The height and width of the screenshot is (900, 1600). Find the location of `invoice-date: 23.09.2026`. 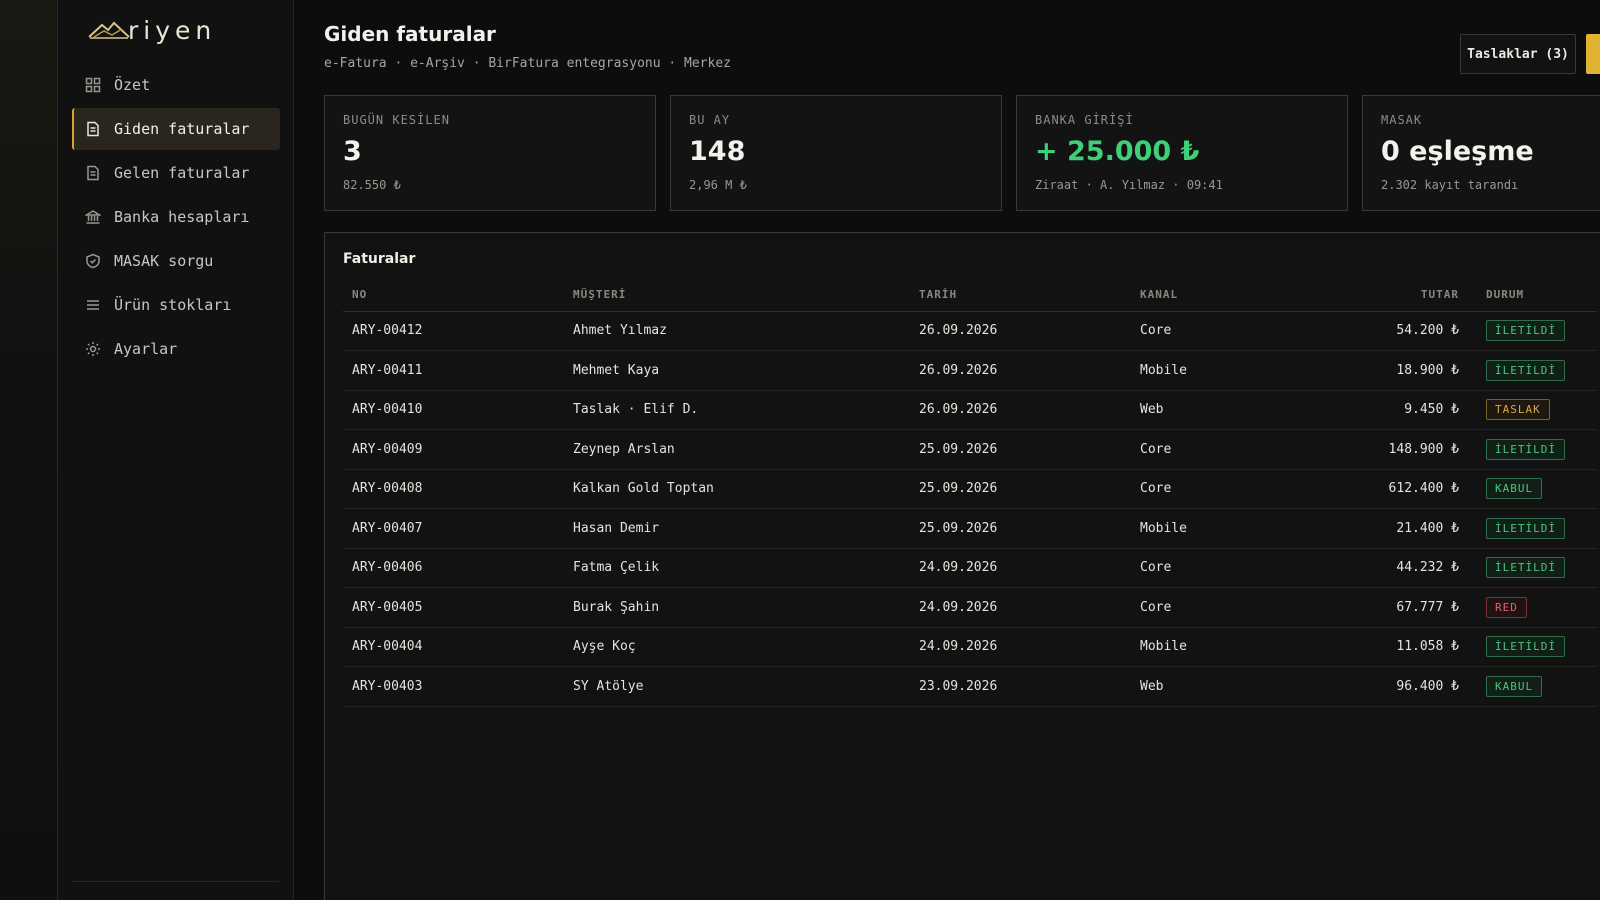

invoice-date: 23.09.2026 is located at coordinates (1020, 686).